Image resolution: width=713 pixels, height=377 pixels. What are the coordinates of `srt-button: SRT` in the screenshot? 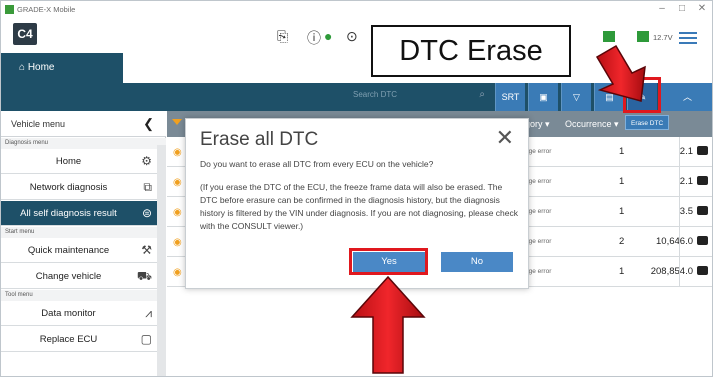 It's located at (510, 97).